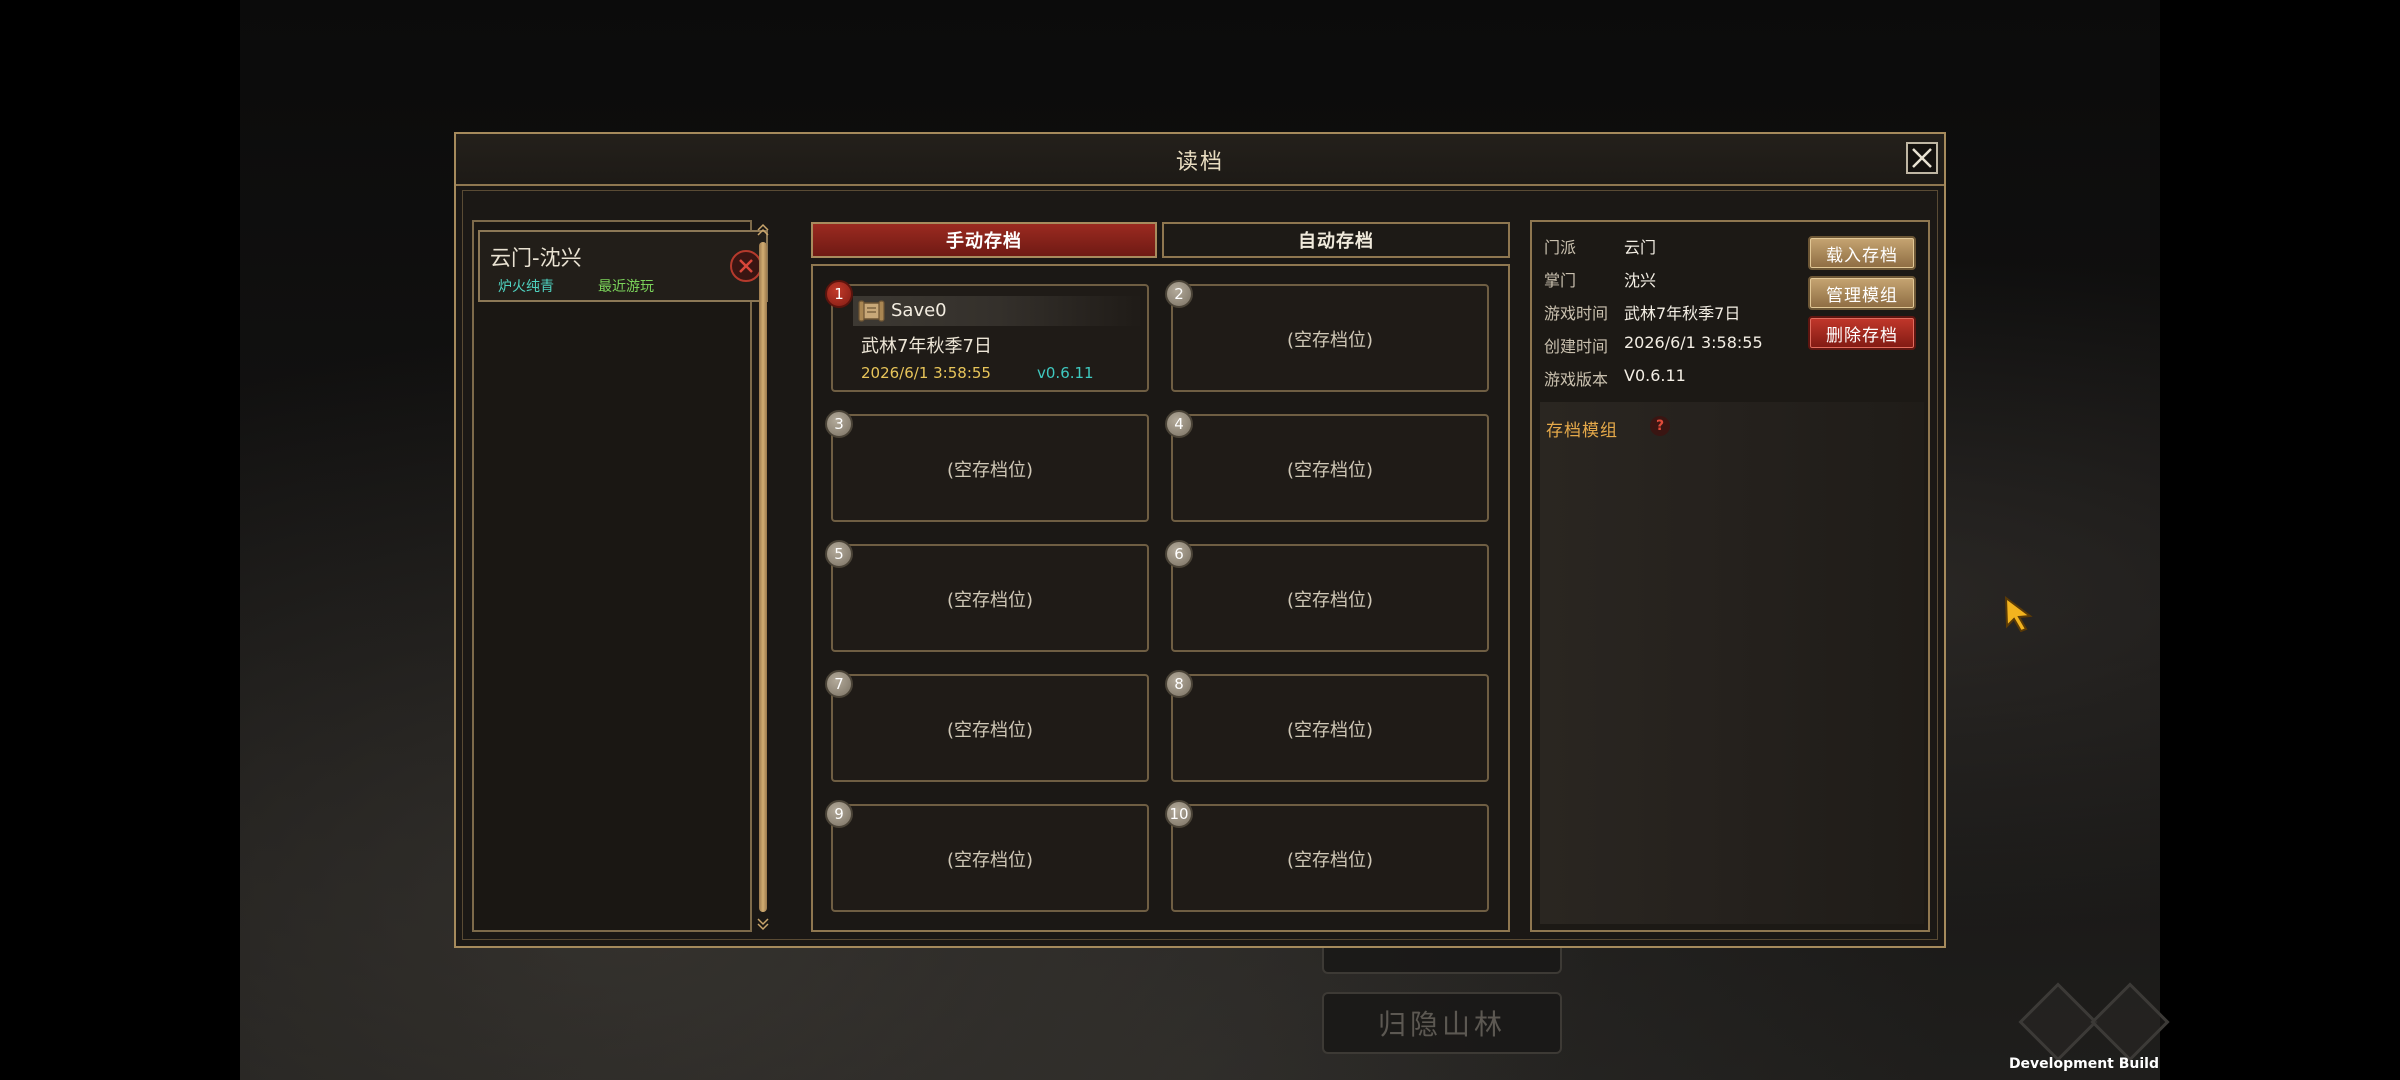  I want to click on load-save-button: 载入存档, so click(1862, 253).